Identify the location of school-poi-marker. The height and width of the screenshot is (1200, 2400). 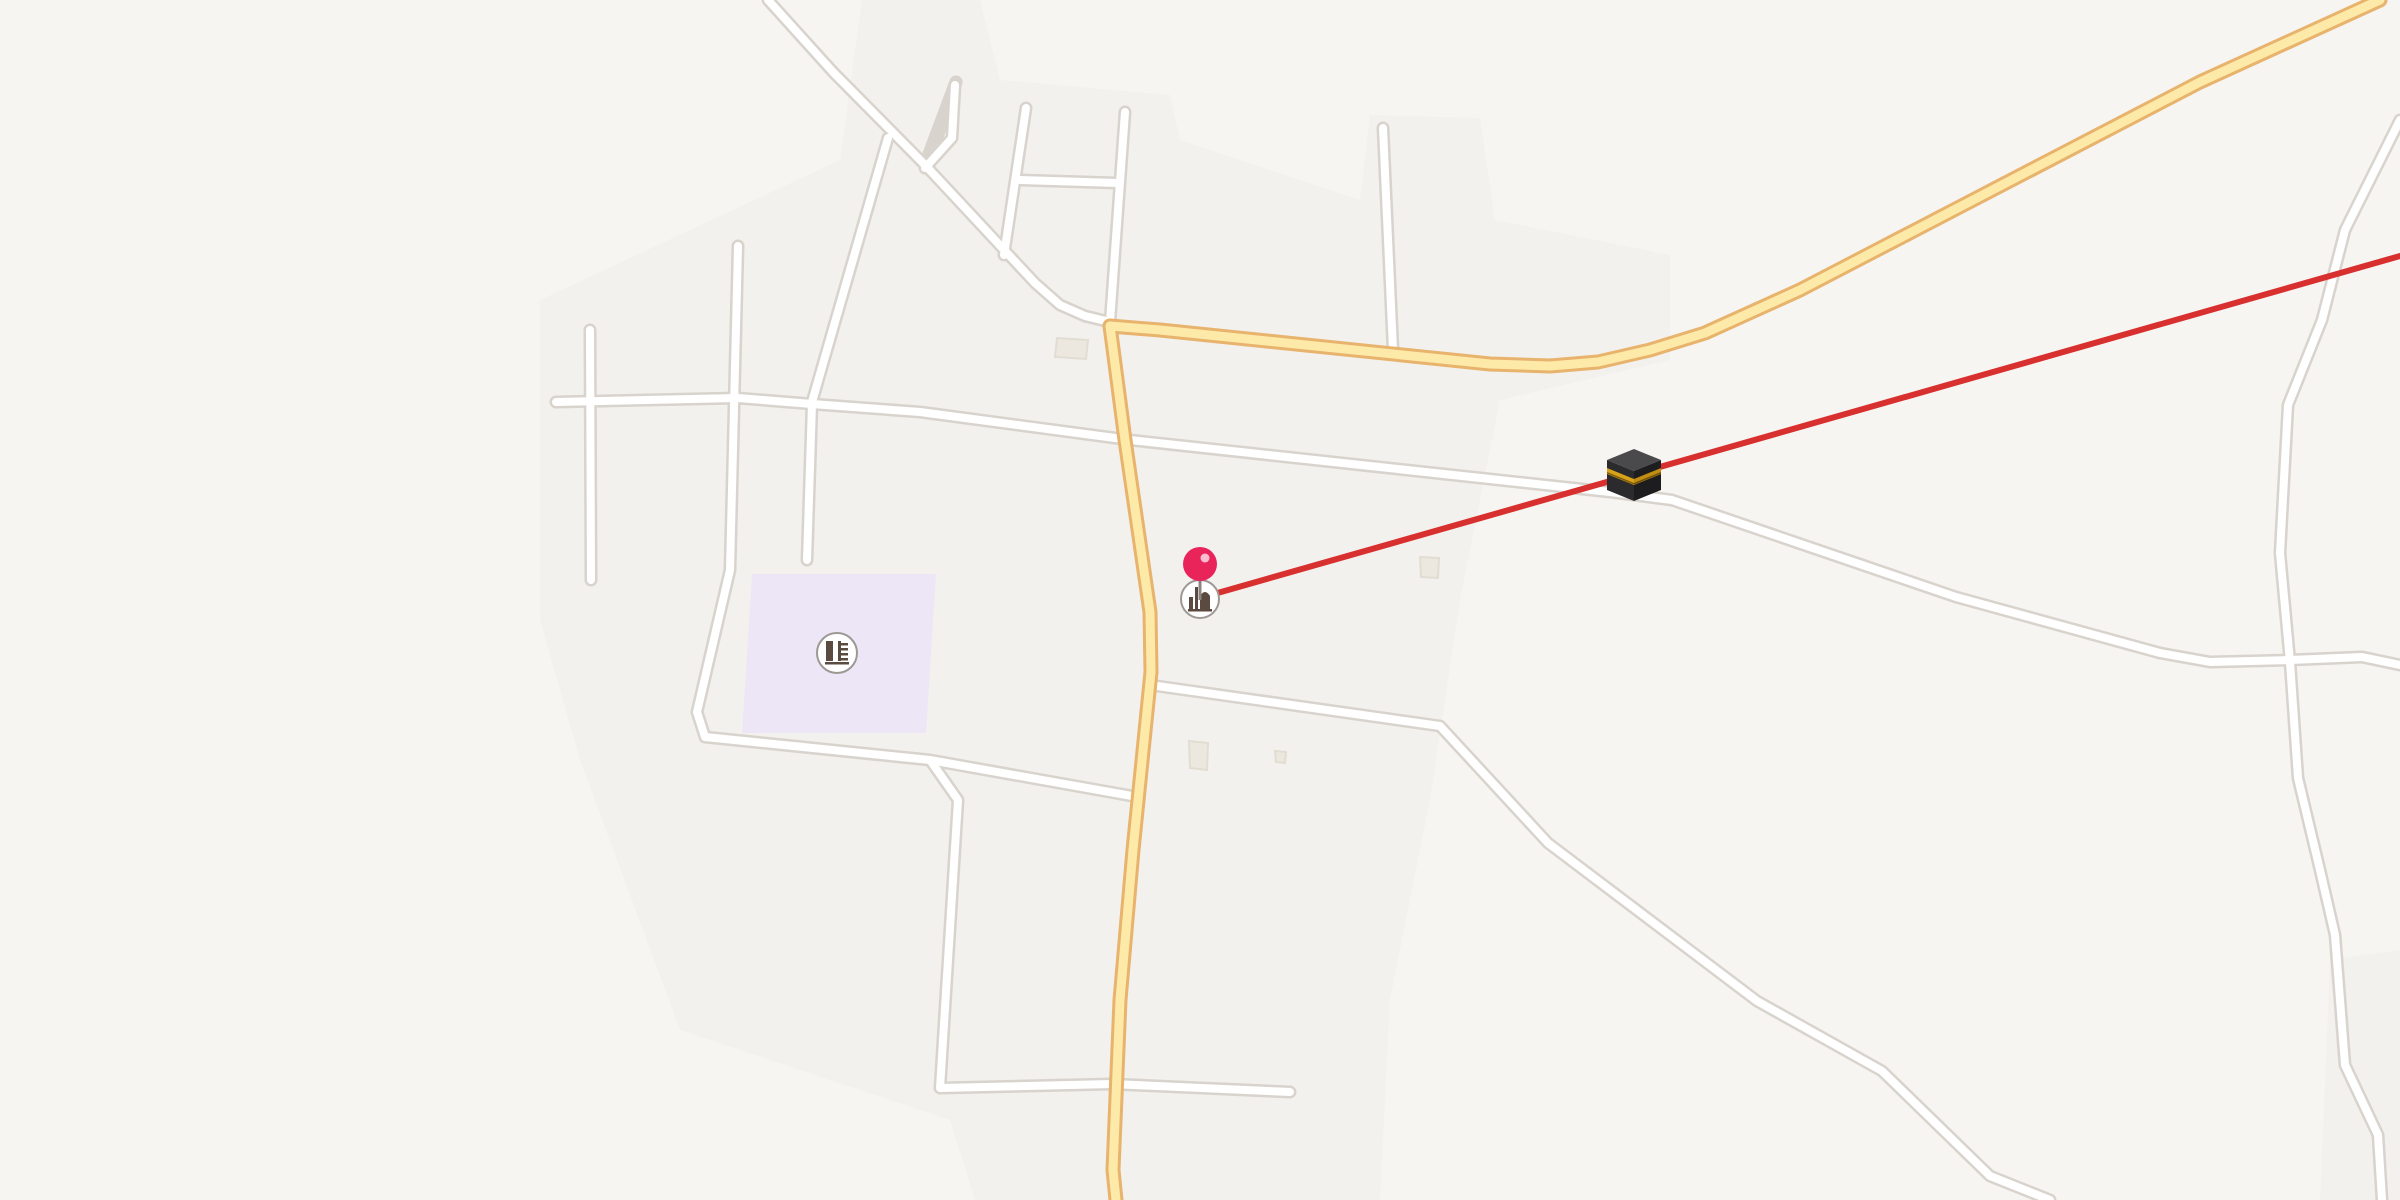
(837, 653).